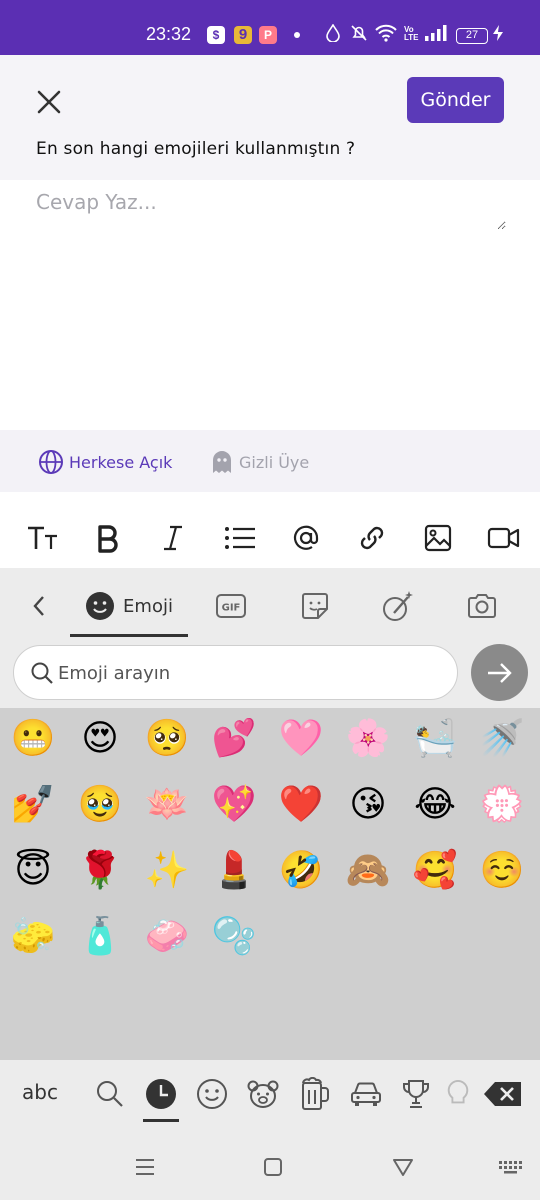 The width and height of the screenshot is (540, 1200). Describe the element at coordinates (167, 804) in the screenshot. I see `emoji-key: 🪷` at that location.